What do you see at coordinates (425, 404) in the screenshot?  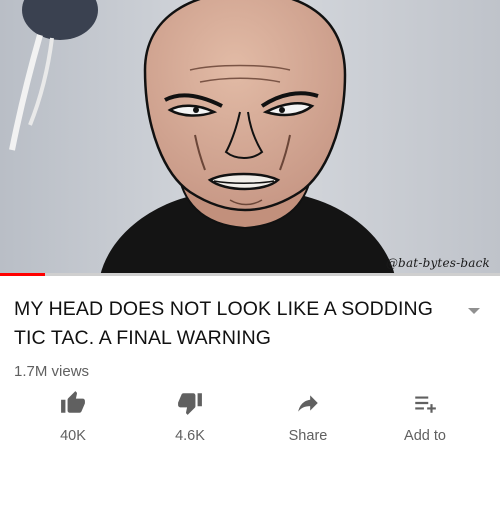 I see `add-to-playlist-icon` at bounding box center [425, 404].